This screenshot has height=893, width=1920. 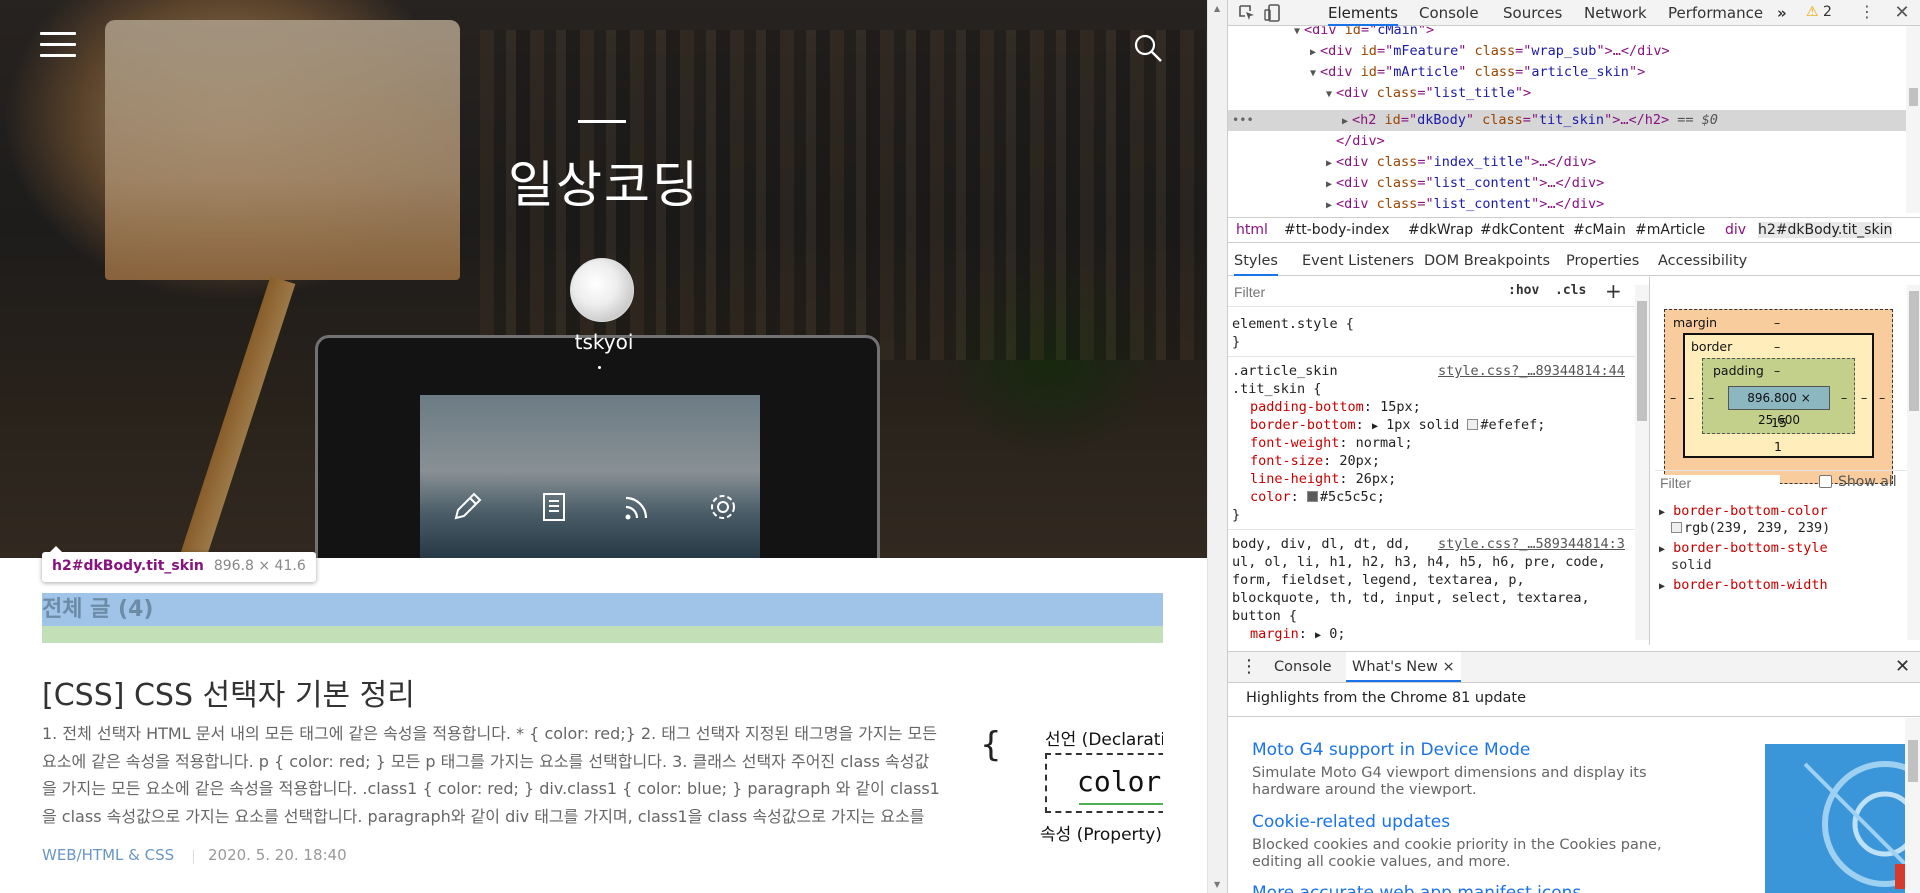 I want to click on scroll-down-arrow-icon: ▼, so click(x=1217, y=884).